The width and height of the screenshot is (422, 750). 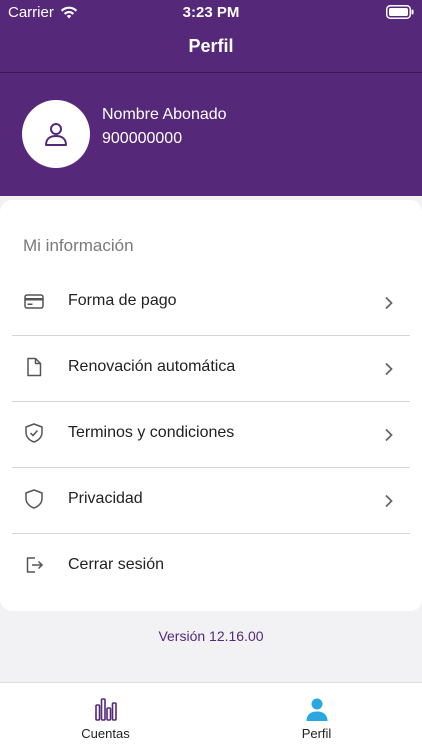 What do you see at coordinates (151, 432) in the screenshot?
I see `menu-item-label: Terminos y condiciones` at bounding box center [151, 432].